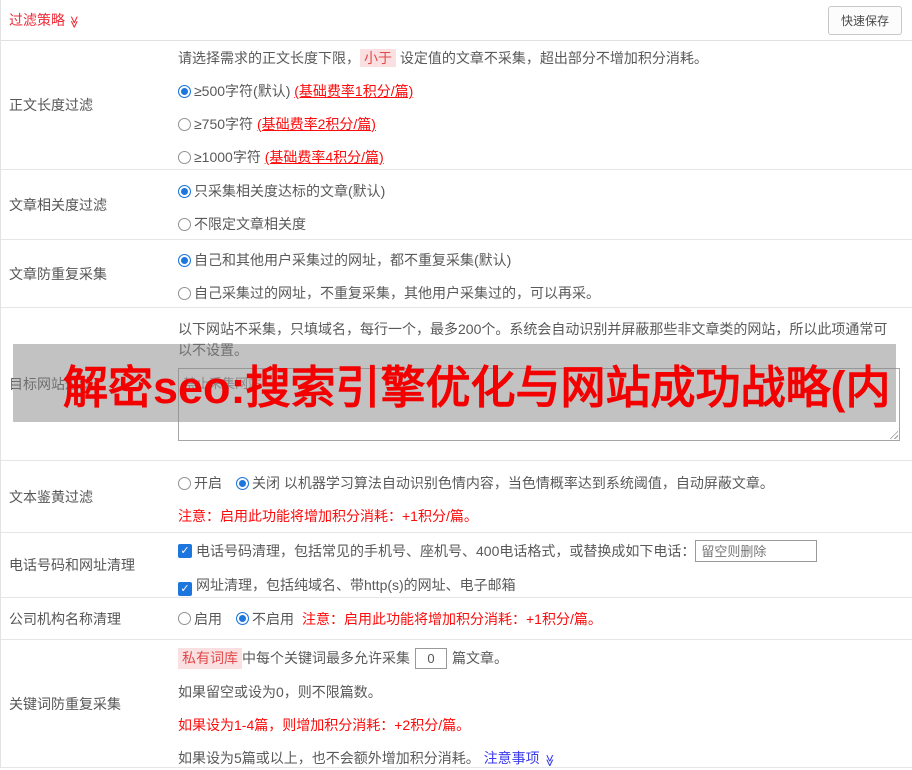 The width and height of the screenshot is (912, 770). What do you see at coordinates (354, 91) in the screenshot?
I see `option-fee: (基础费率1积分/篇)` at bounding box center [354, 91].